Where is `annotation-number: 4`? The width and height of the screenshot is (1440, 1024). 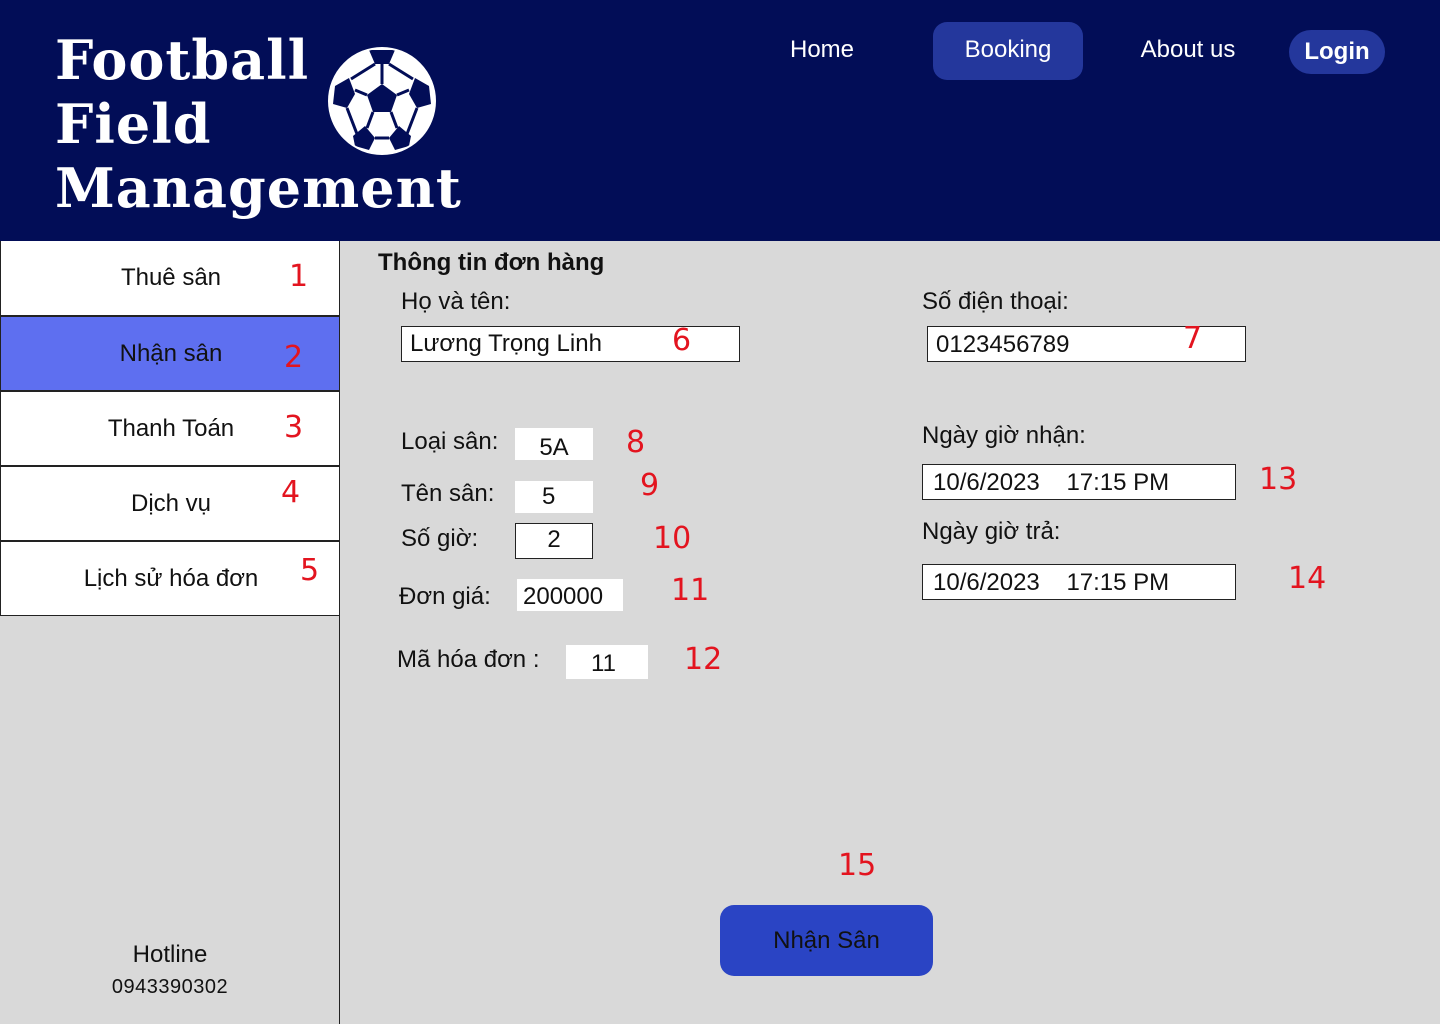 annotation-number: 4 is located at coordinates (291, 492).